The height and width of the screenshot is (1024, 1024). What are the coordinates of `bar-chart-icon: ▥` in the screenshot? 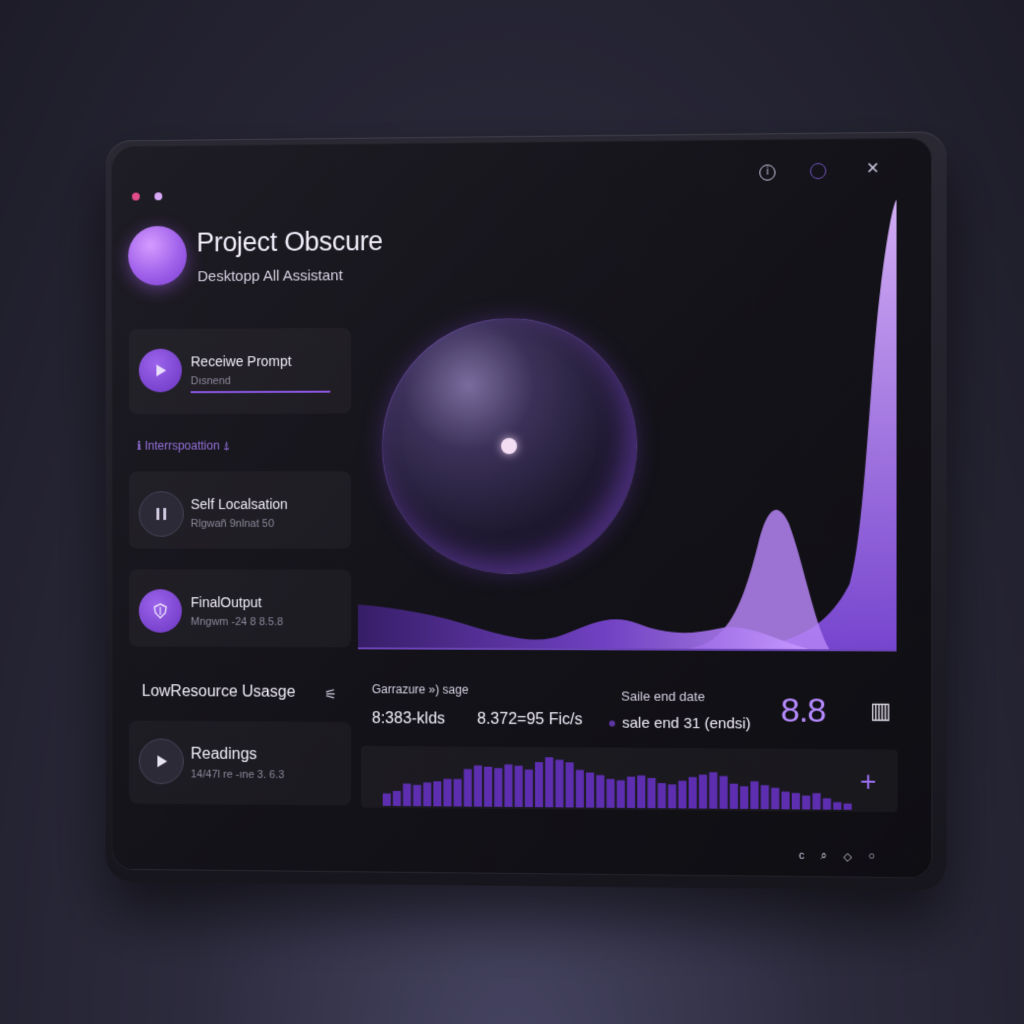 It's located at (880, 711).